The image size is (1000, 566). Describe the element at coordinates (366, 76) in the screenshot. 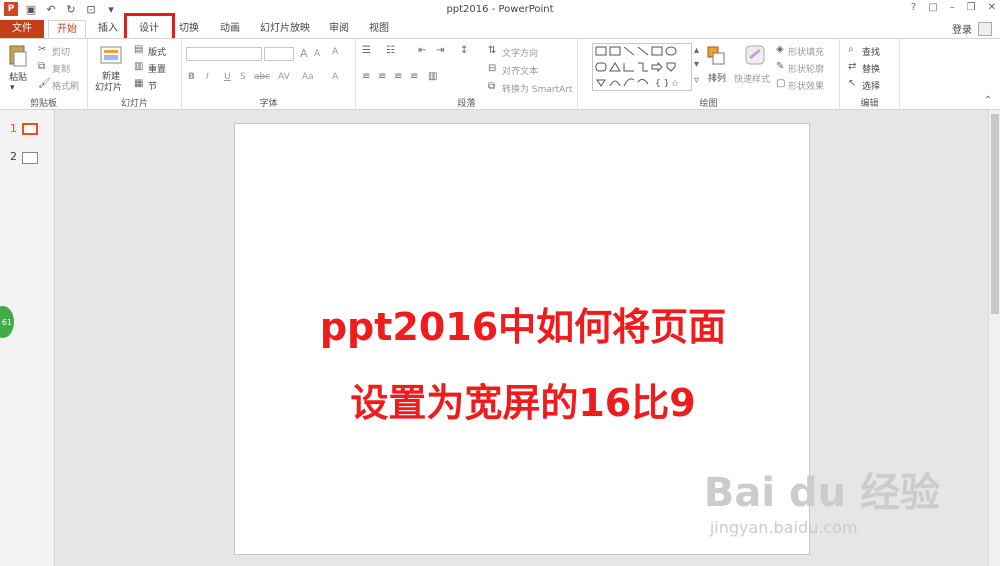

I see `align-left-icon: ≡` at that location.